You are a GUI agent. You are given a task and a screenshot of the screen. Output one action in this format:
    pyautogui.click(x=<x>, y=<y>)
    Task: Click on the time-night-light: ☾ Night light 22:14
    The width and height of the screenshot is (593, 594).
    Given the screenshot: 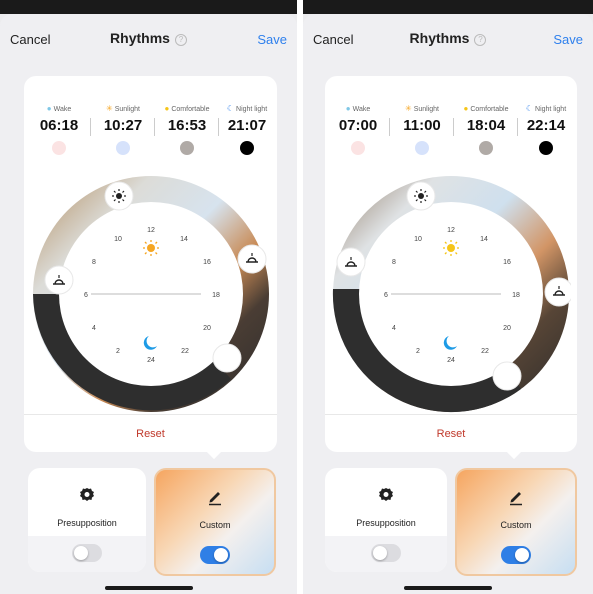 What is the action you would take?
    pyautogui.click(x=546, y=129)
    